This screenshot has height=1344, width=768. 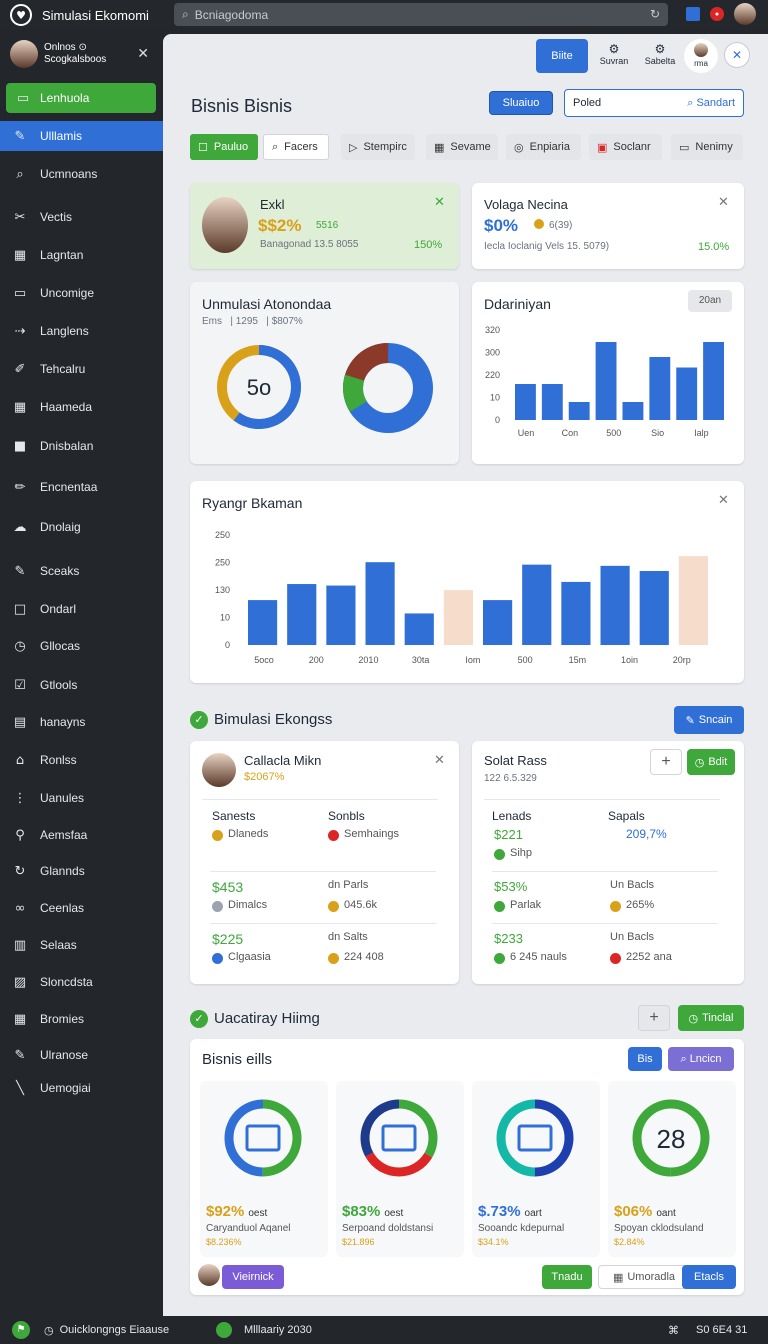 What do you see at coordinates (21, 1330) in the screenshot?
I see `flag-icon: ⚑` at bounding box center [21, 1330].